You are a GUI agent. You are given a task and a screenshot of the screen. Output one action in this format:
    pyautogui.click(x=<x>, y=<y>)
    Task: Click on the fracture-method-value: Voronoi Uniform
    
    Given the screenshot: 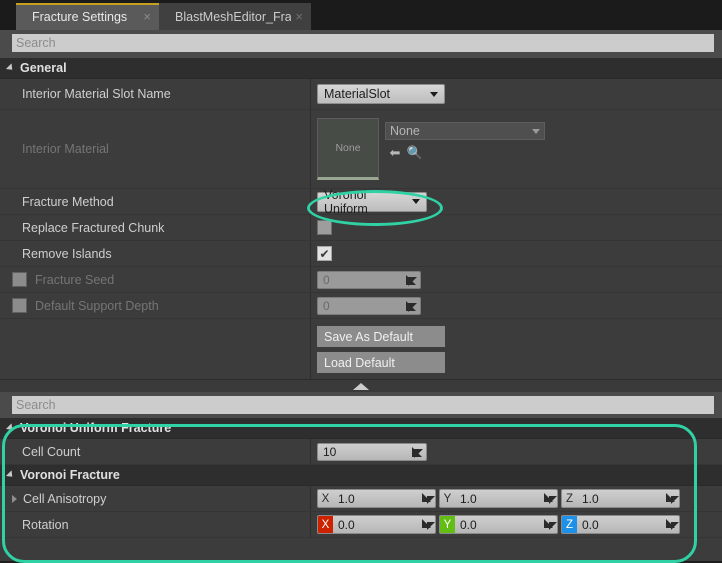 What is the action you would take?
    pyautogui.click(x=346, y=201)
    